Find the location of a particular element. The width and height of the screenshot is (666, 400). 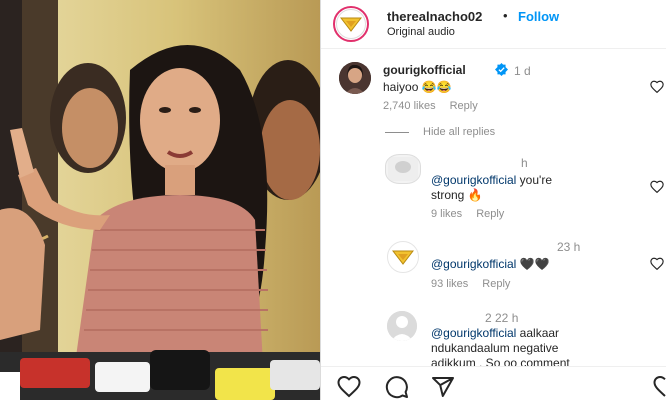

commenter-photo is located at coordinates (355, 78).